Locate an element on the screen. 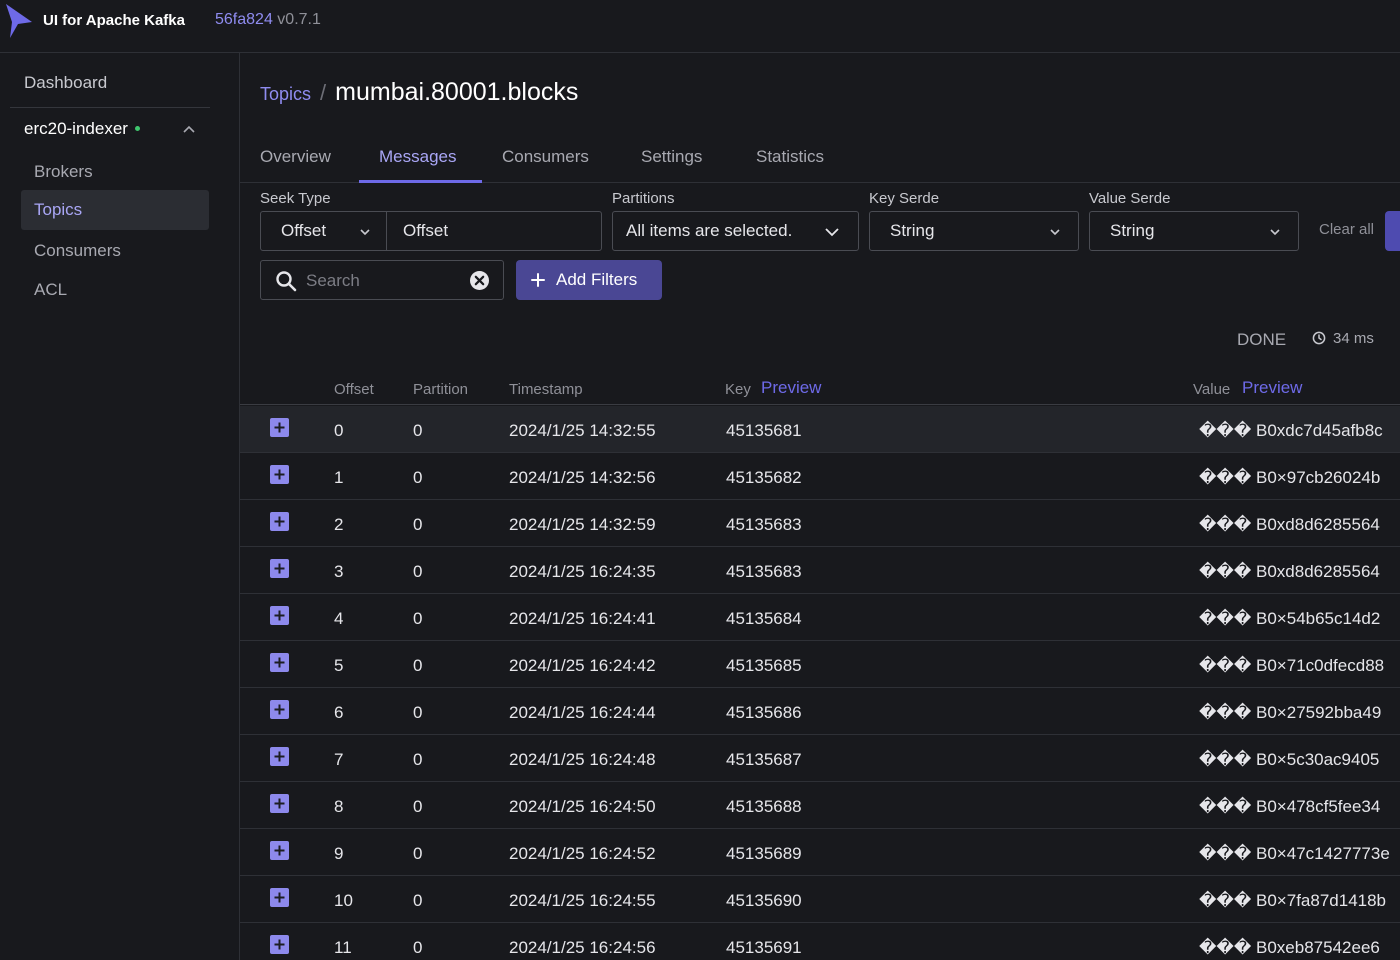 The image size is (1400, 960). sidebar-item-topics: Topics is located at coordinates (115, 210).